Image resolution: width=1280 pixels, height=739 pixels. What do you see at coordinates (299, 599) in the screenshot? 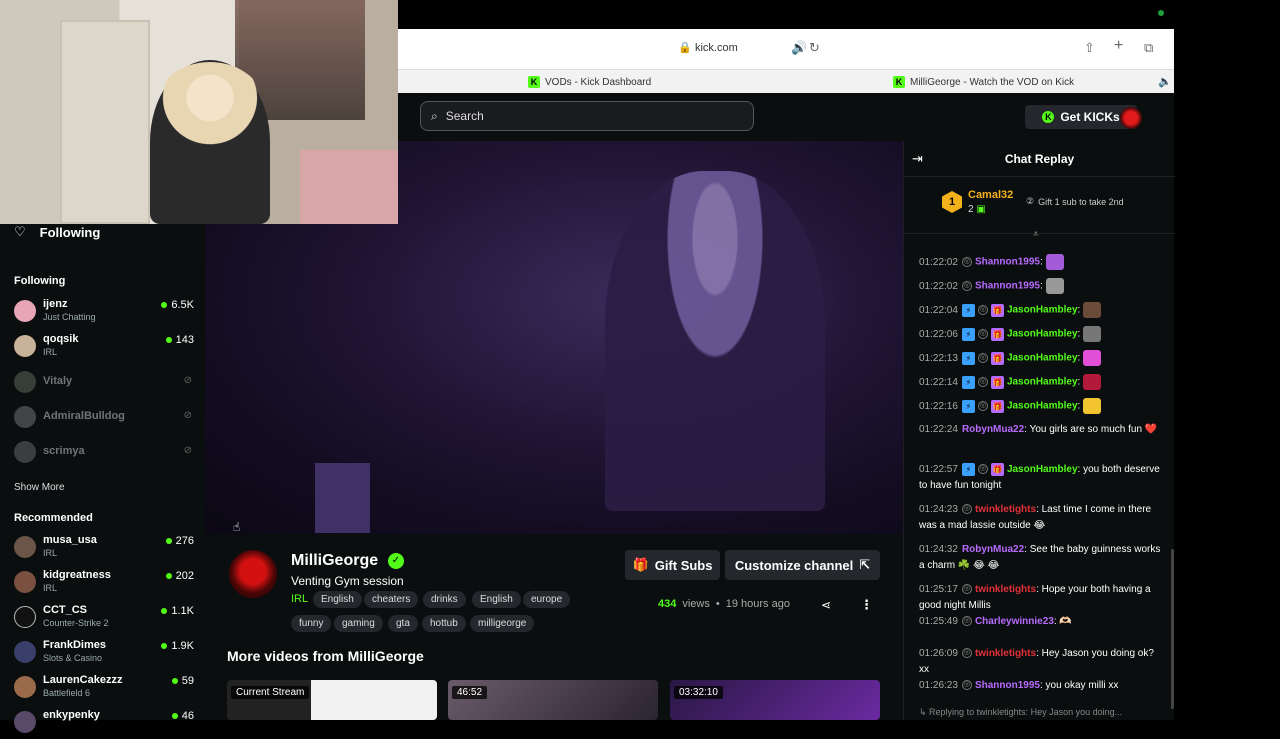
I see `stream-category: IRL` at bounding box center [299, 599].